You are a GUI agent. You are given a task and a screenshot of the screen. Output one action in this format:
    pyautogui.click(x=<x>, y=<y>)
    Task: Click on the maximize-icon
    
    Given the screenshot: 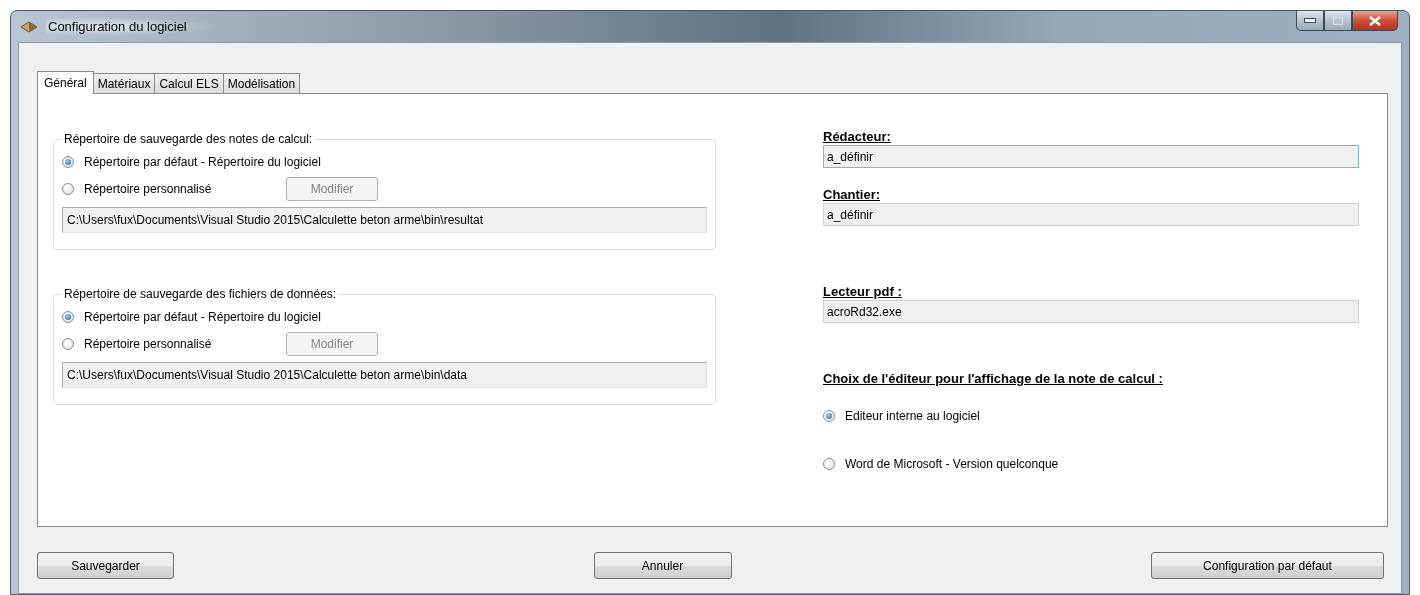 What is the action you would take?
    pyautogui.click(x=1338, y=20)
    